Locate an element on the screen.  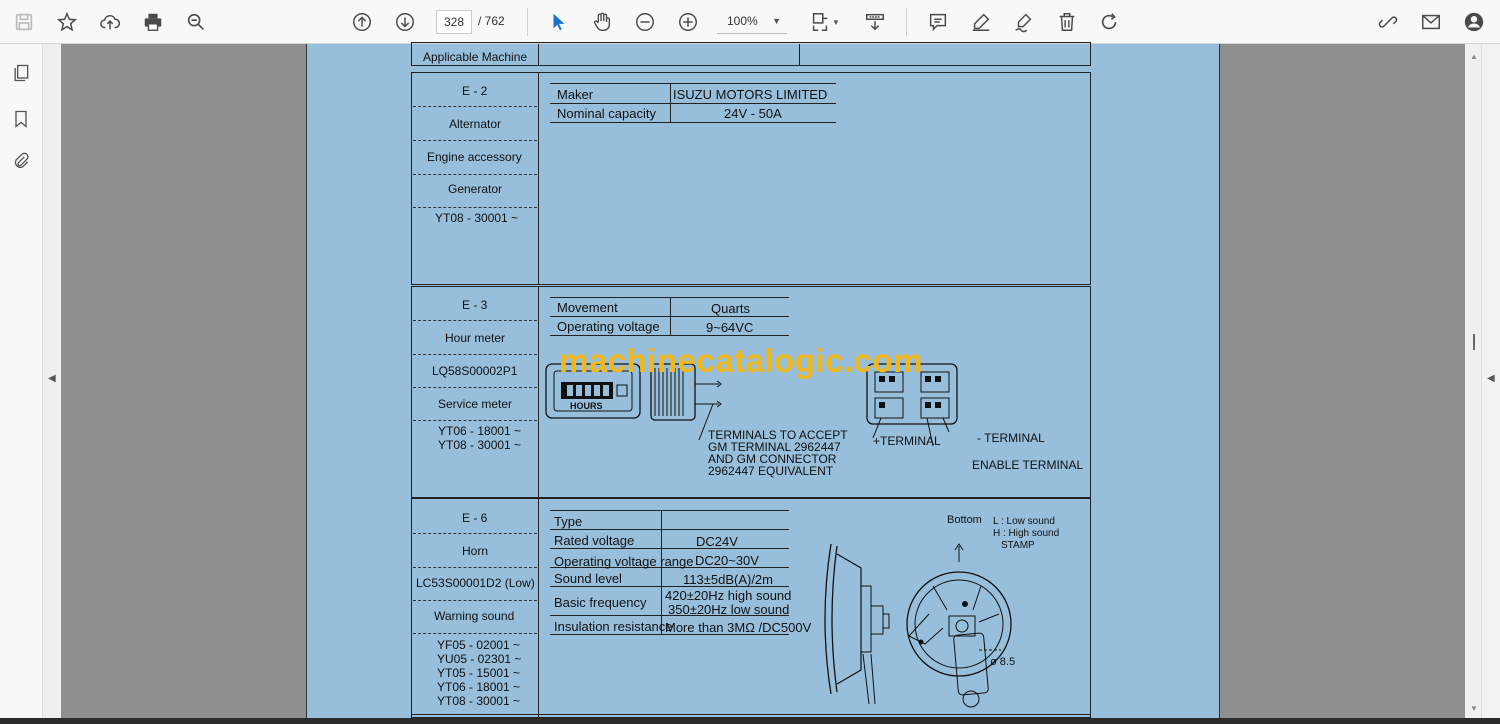
watermark-text: machinecatalogic.com is located at coordinates (741, 360).